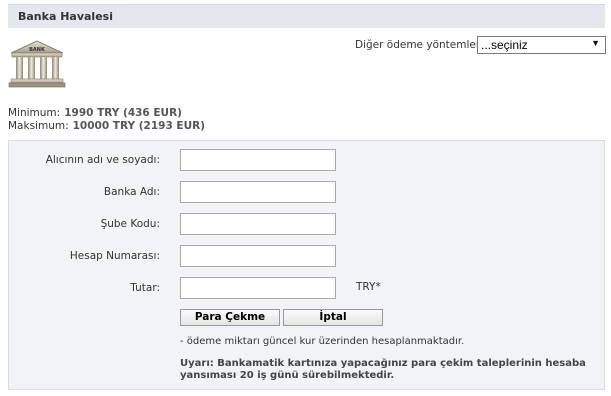 Image resolution: width=611 pixels, height=396 pixels. I want to click on other-methods-label: Diğer ödeme yöntemleri, so click(419, 45).